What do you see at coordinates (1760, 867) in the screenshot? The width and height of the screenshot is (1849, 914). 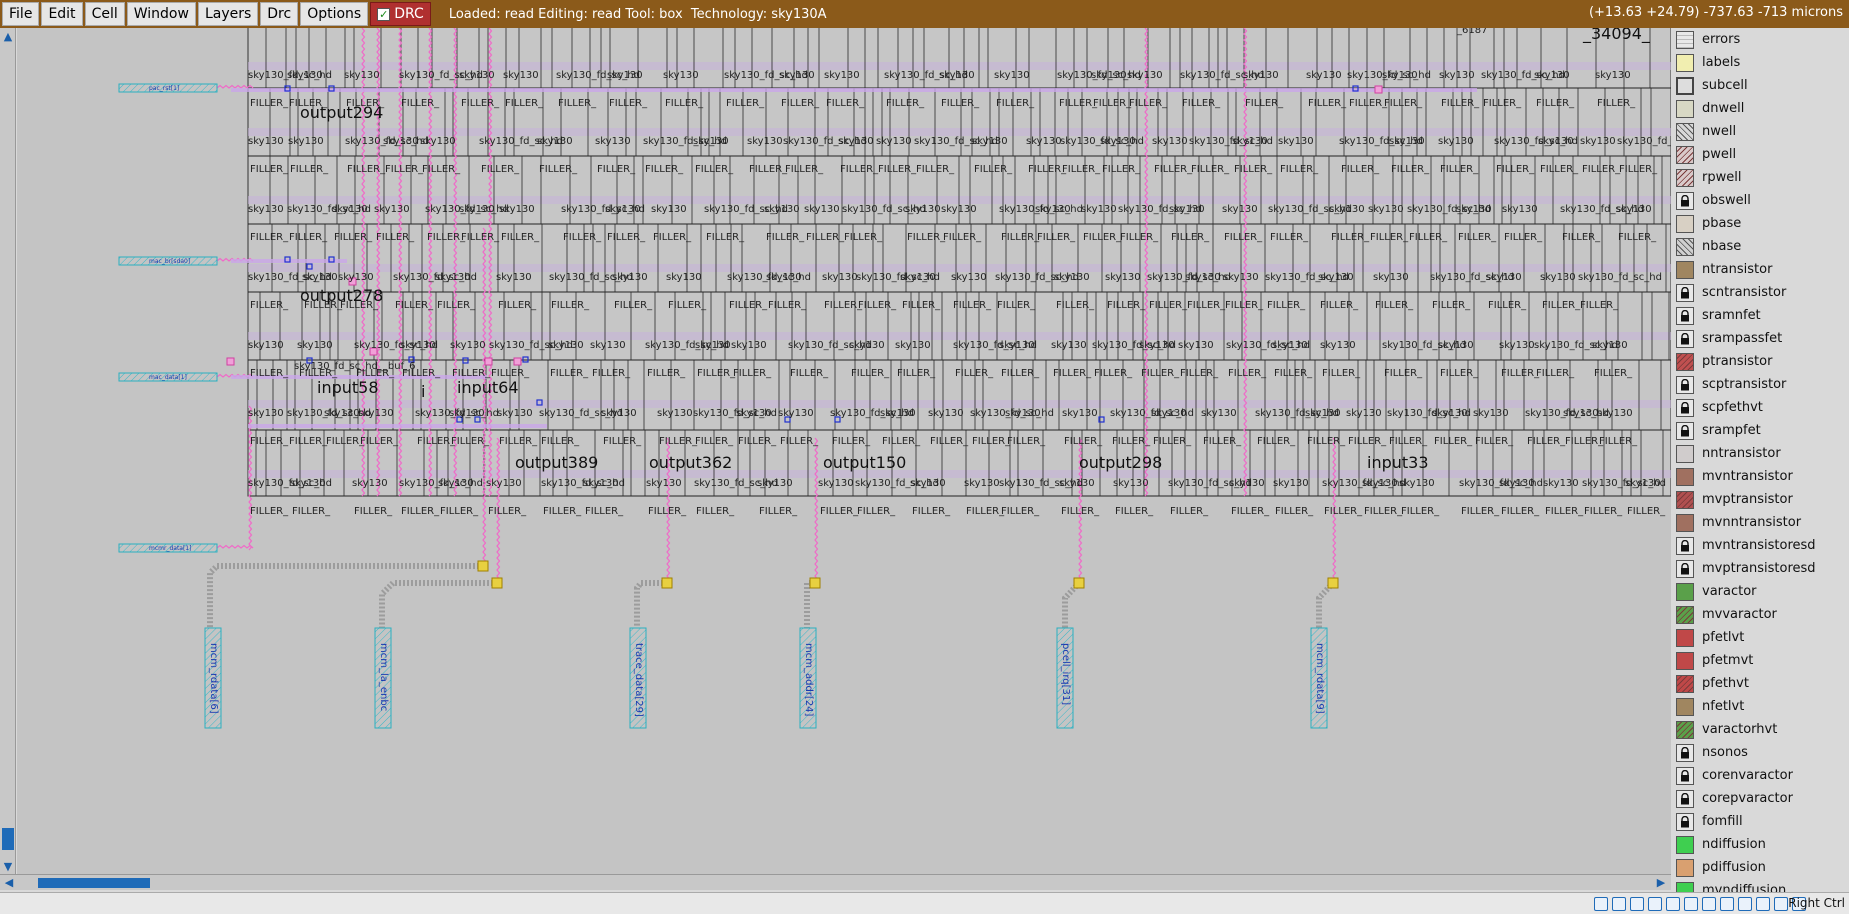 I see `layer-pdiffusion: pdiffusion` at bounding box center [1760, 867].